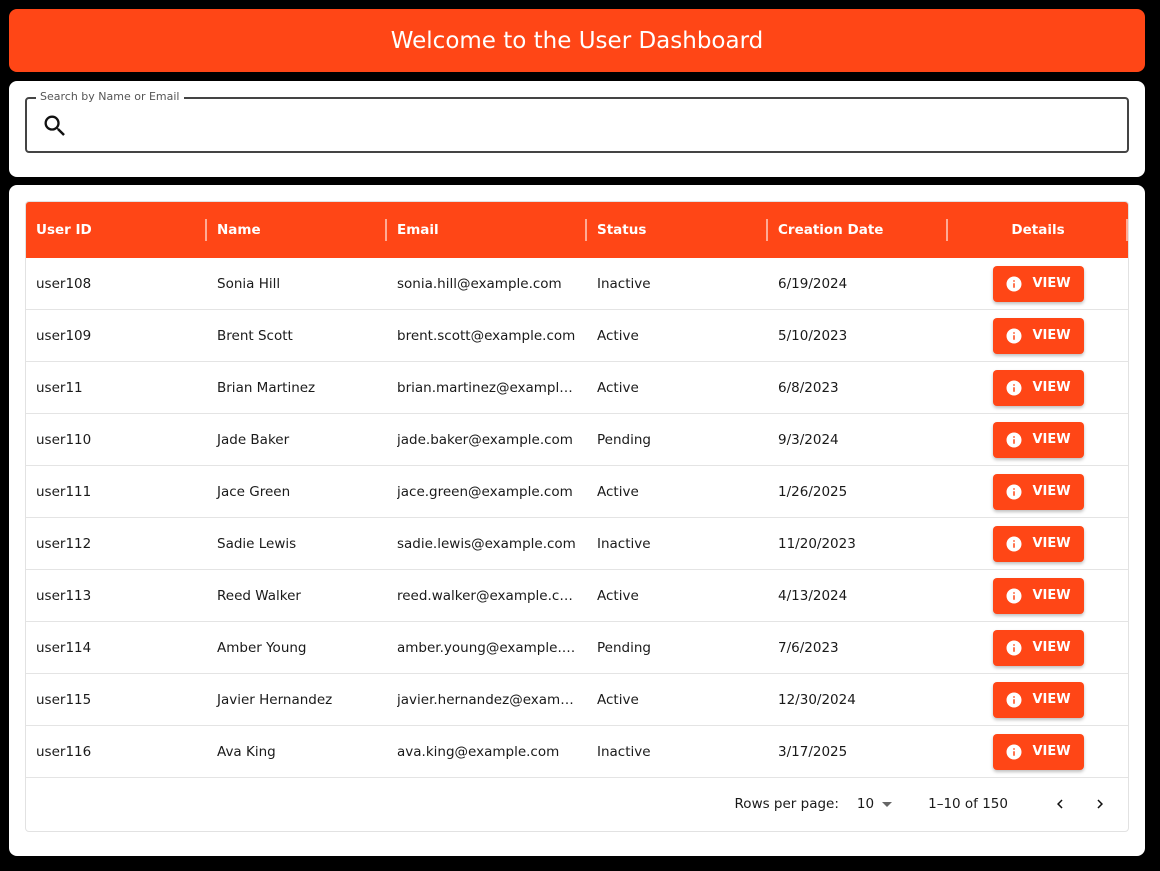 The image size is (1160, 871). What do you see at coordinates (577, 40) in the screenshot?
I see `page-title: Welcome to the User Dashboard` at bounding box center [577, 40].